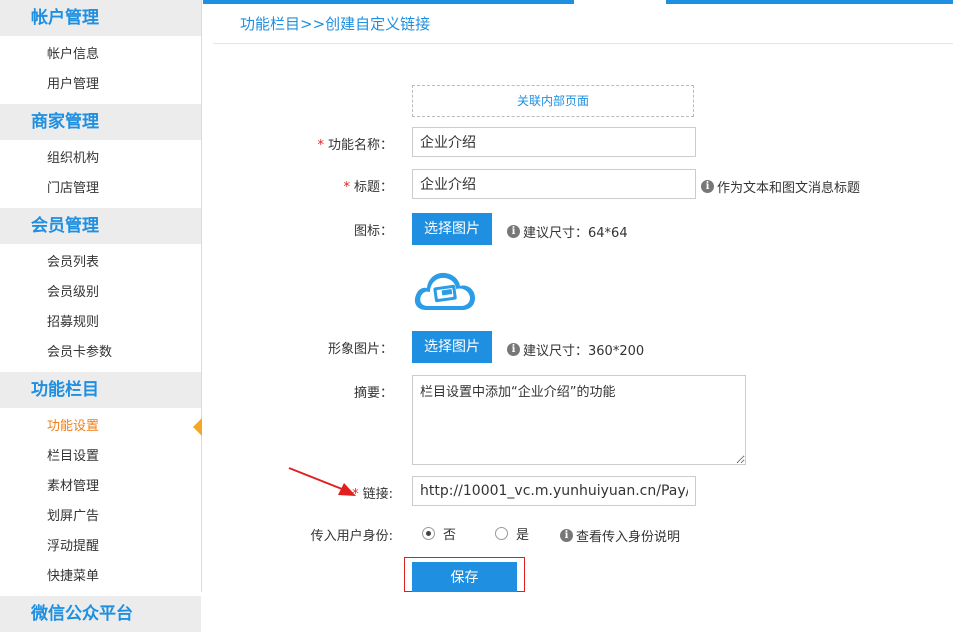 The width and height of the screenshot is (953, 632). Describe the element at coordinates (553, 101) in the screenshot. I see `link-internal-page-button: 关联内部页面` at that location.